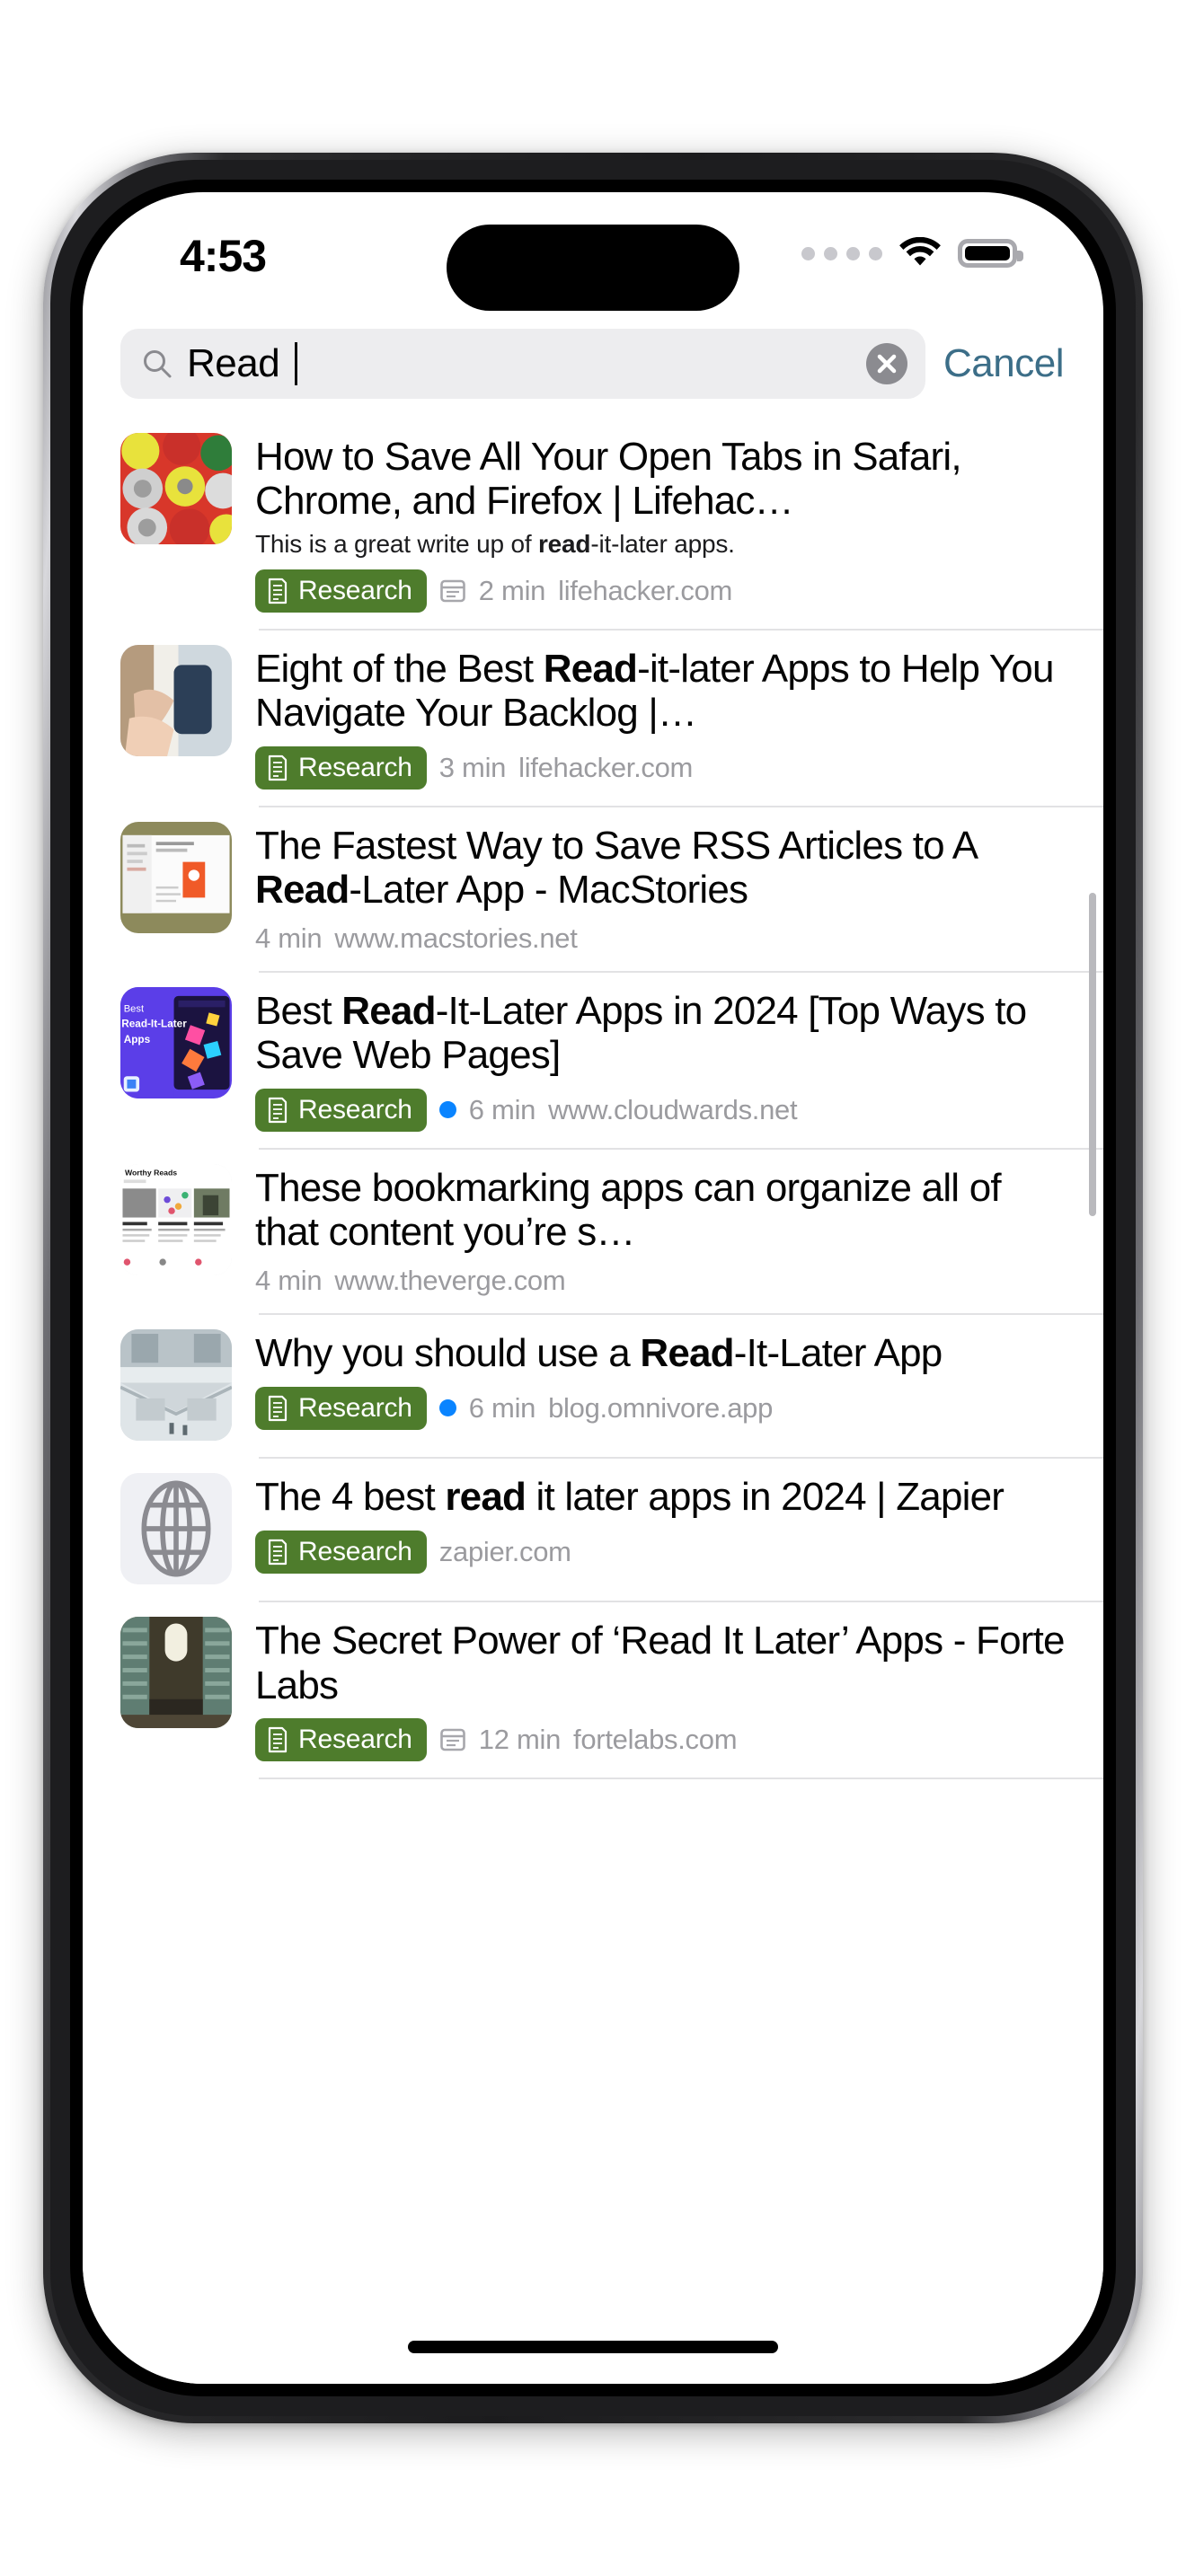 This screenshot has height=2576, width=1186. Describe the element at coordinates (176, 1529) in the screenshot. I see `globe-placeholder-icon` at that location.